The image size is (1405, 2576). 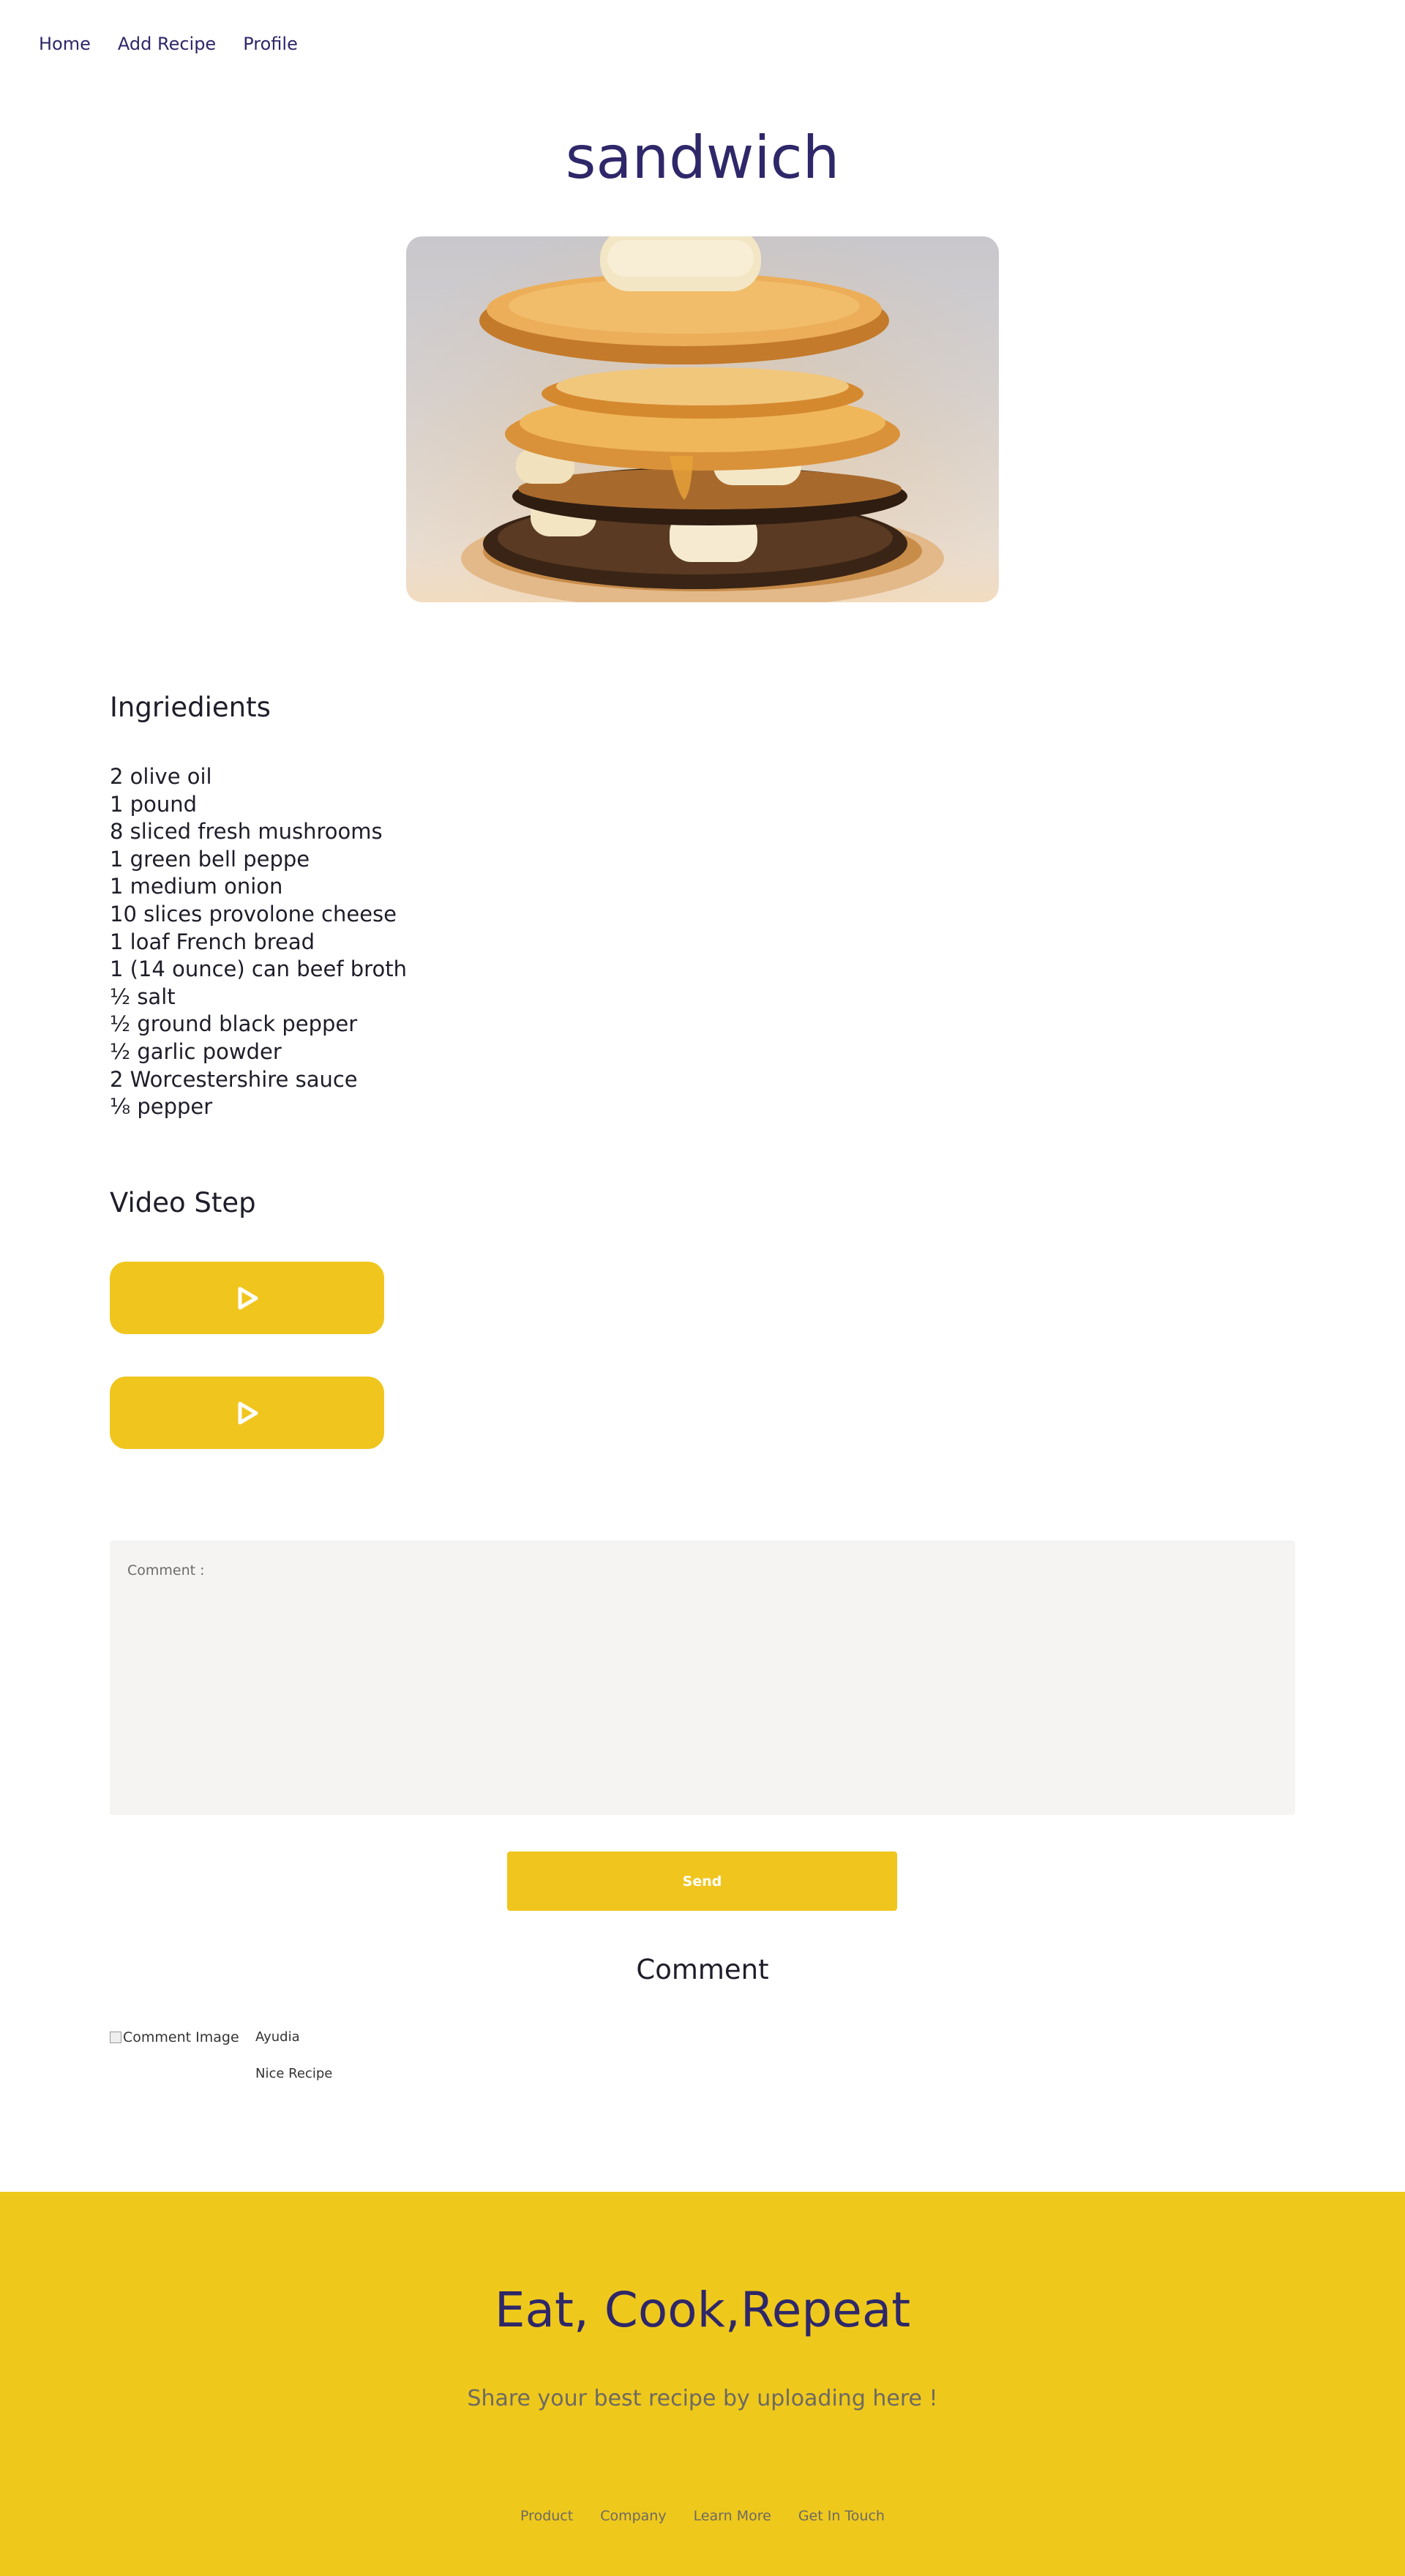 What do you see at coordinates (196, 1051) in the screenshot?
I see `ingredient-item: ½ garlic powder` at bounding box center [196, 1051].